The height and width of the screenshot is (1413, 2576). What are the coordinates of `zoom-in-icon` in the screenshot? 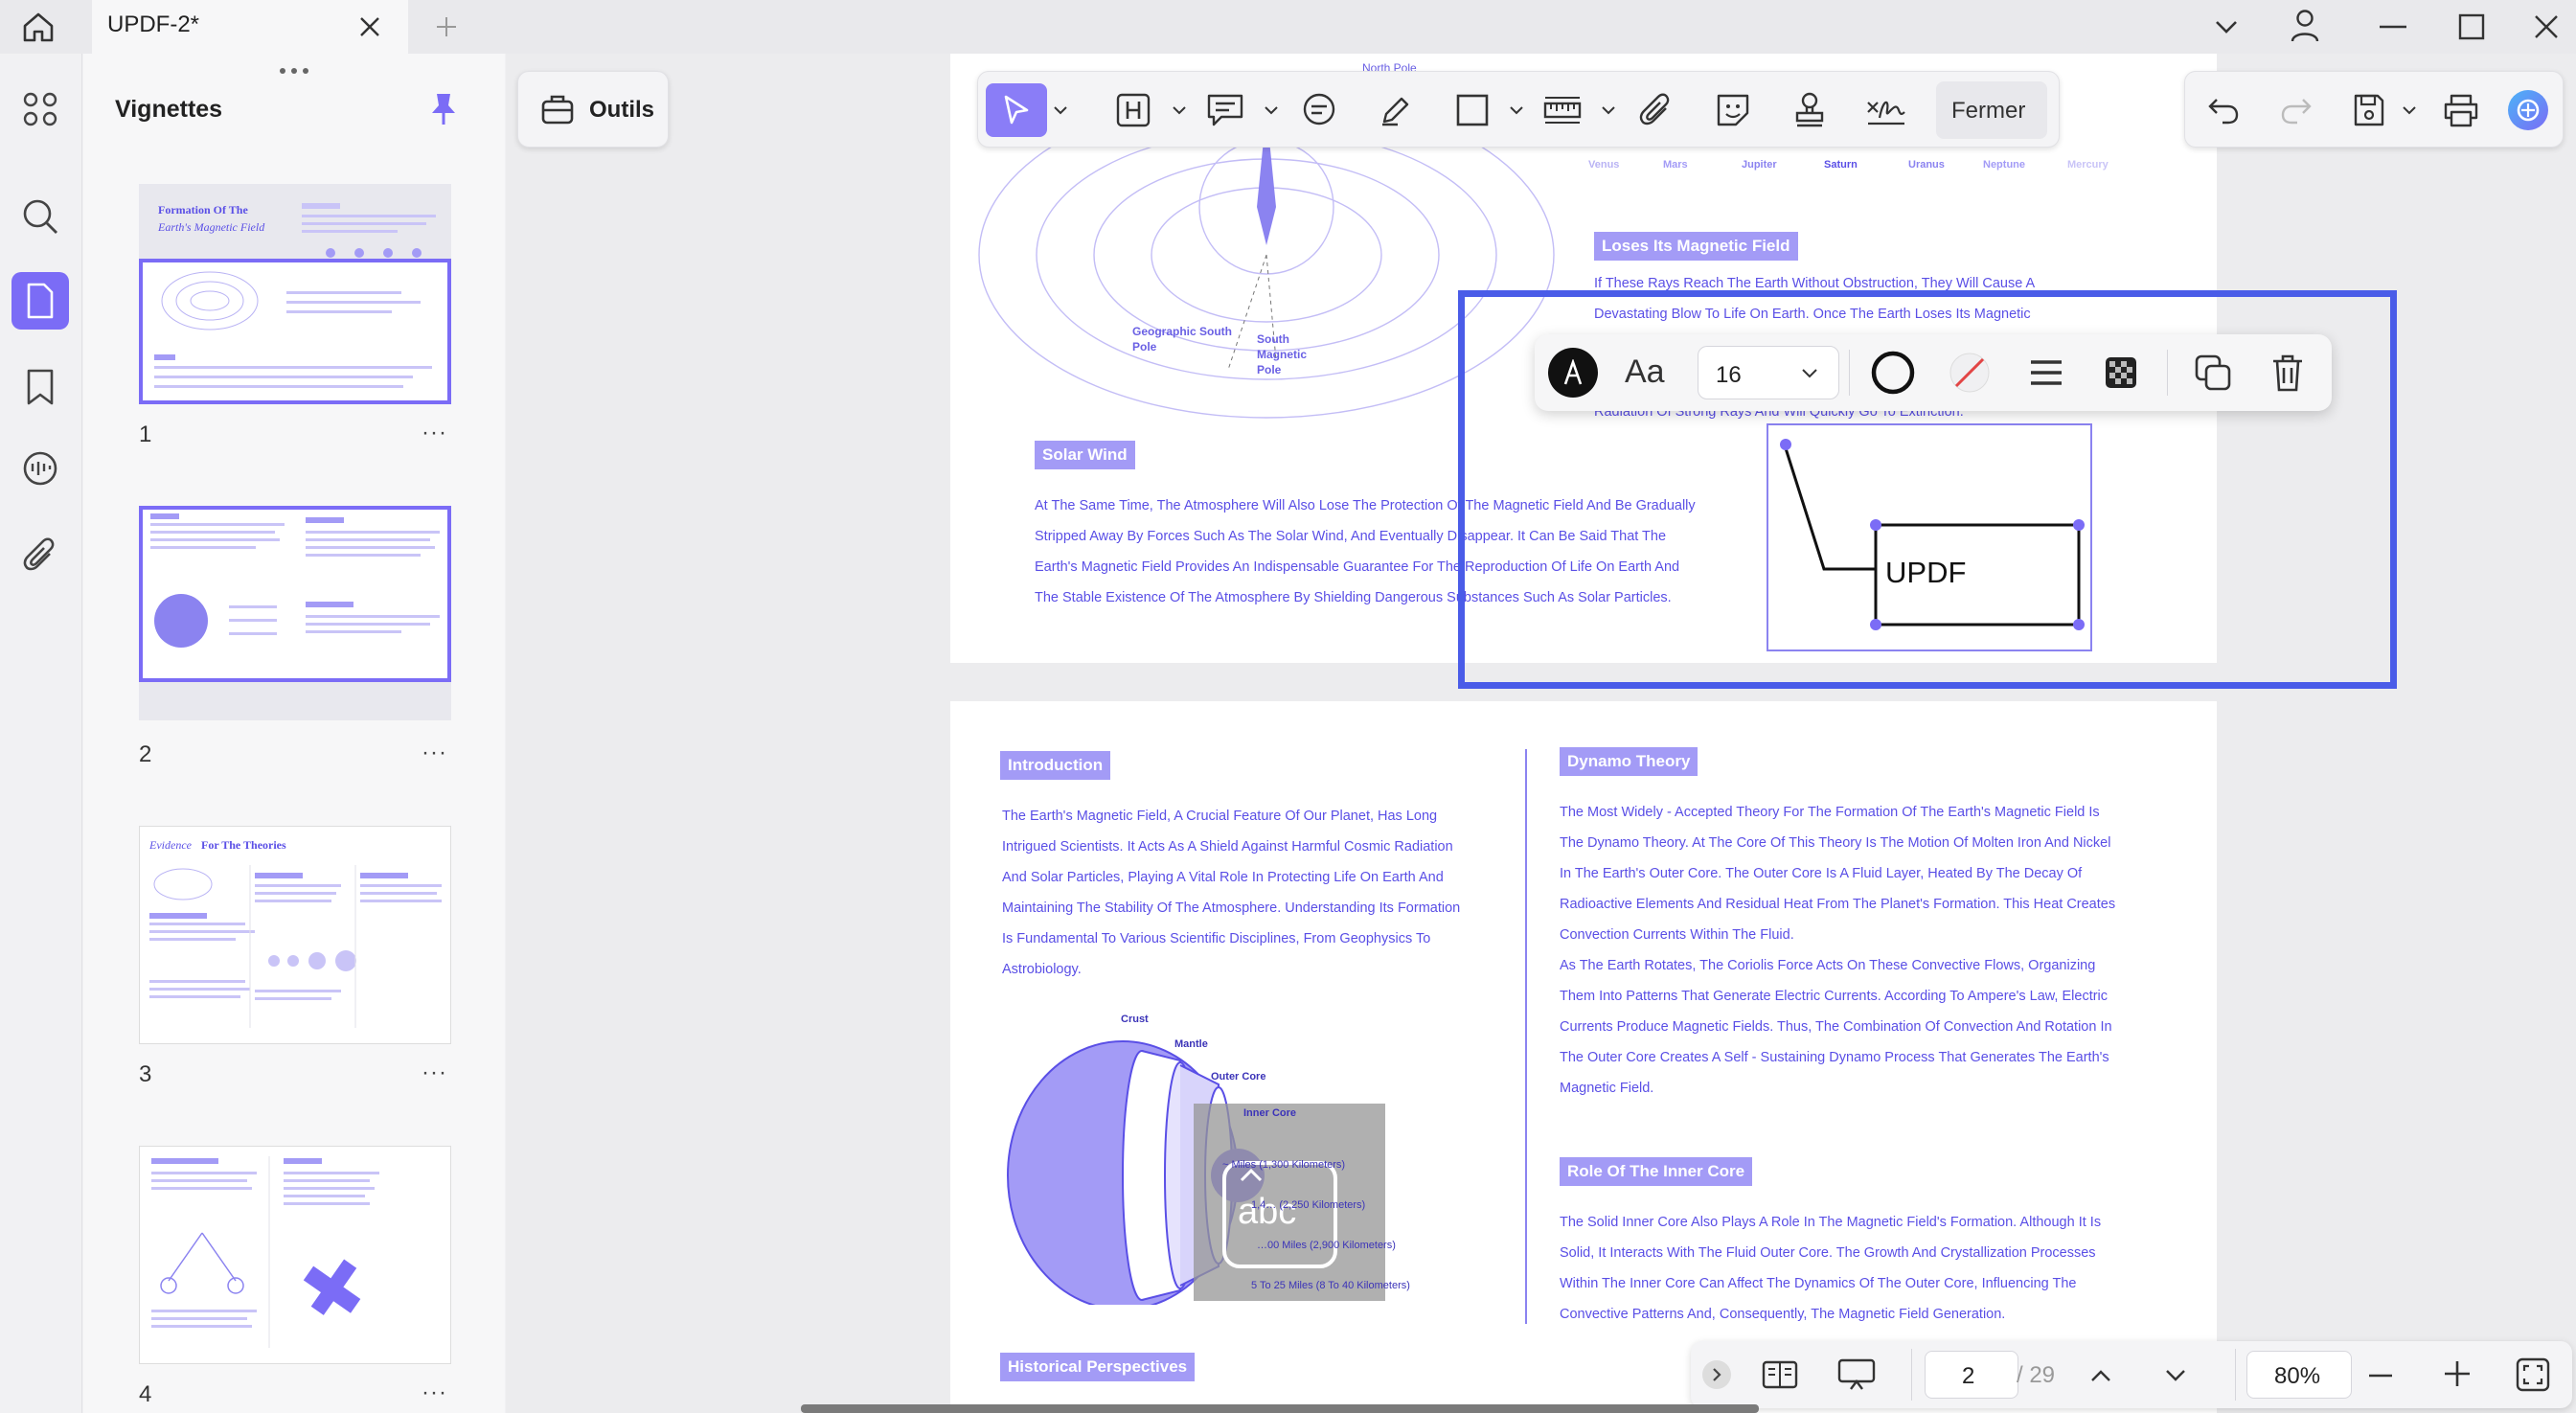 It's located at (2457, 1374).